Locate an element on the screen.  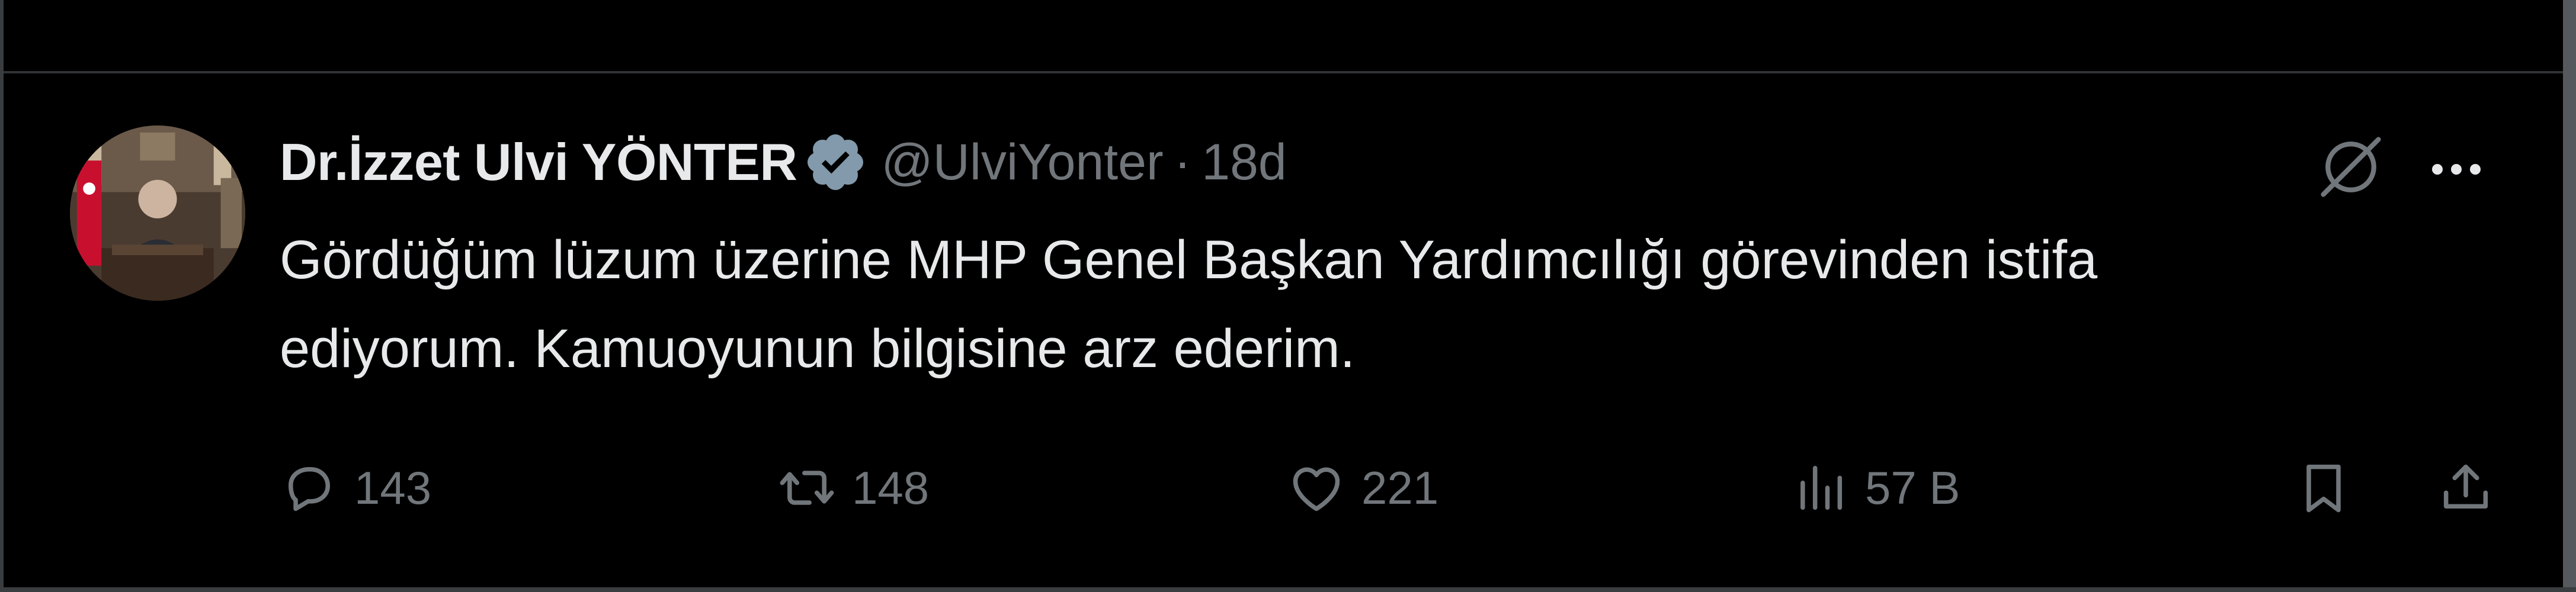
views-button: 57 B is located at coordinates (1875, 487).